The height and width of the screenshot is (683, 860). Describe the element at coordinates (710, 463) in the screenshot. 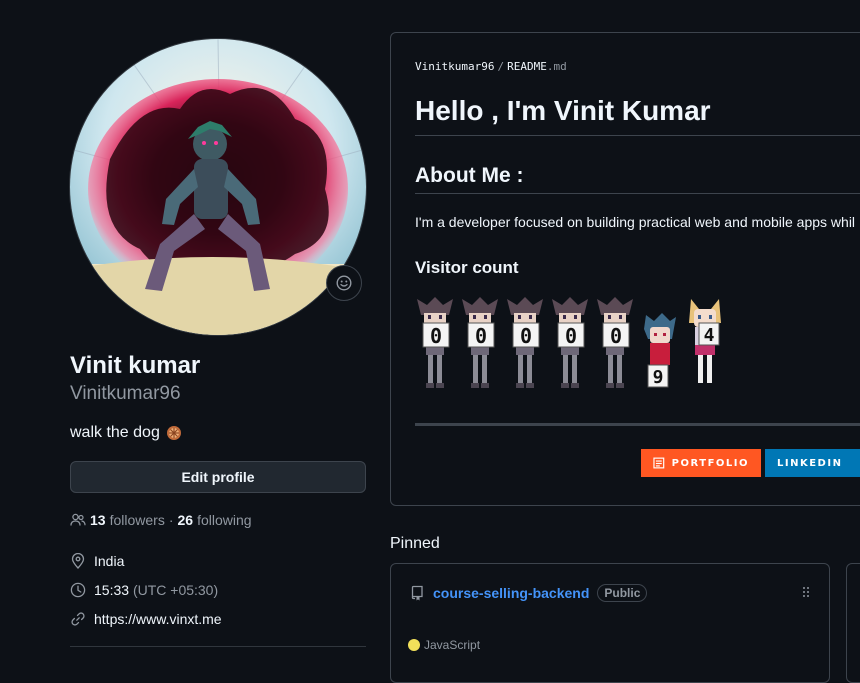

I see `portfolio-badge-label: PORTFOLIO` at that location.